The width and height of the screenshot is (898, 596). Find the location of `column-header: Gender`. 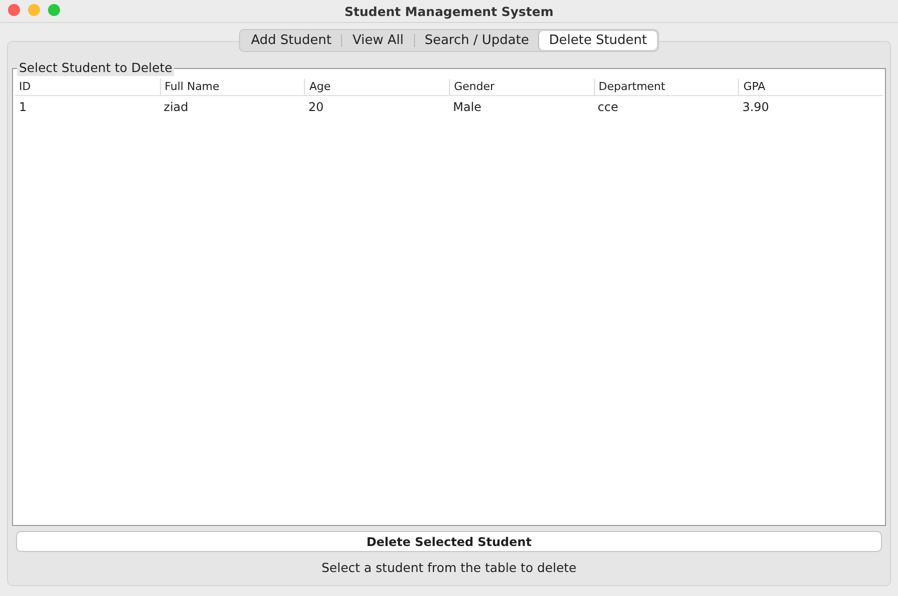

column-header: Gender is located at coordinates (521, 87).